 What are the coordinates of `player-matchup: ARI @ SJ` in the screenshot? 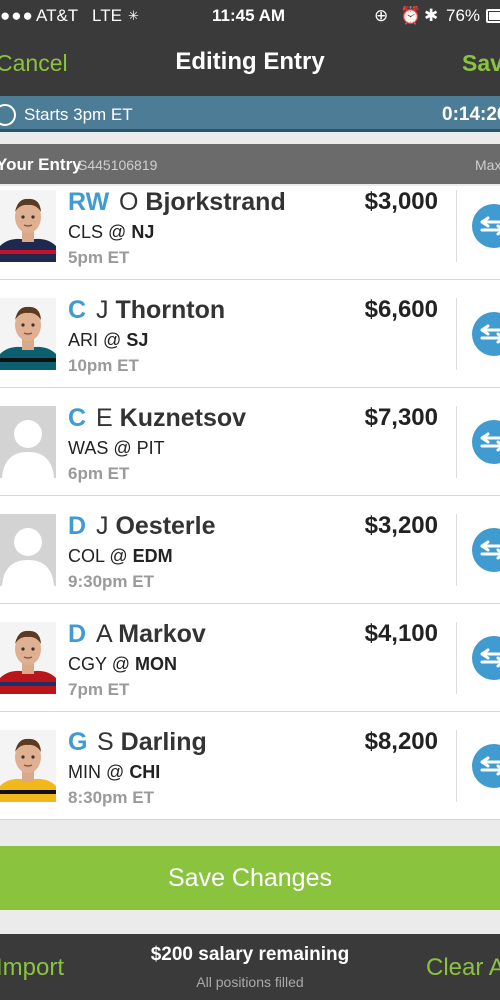 It's located at (108, 340).